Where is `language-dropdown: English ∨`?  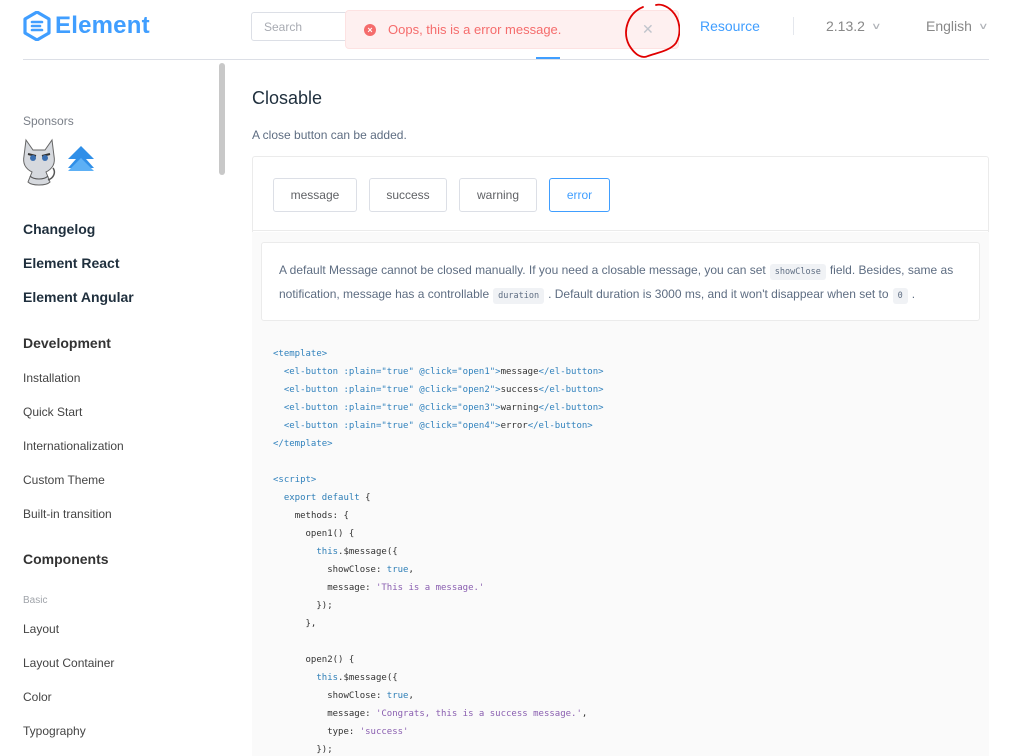 language-dropdown: English ∨ is located at coordinates (957, 26).